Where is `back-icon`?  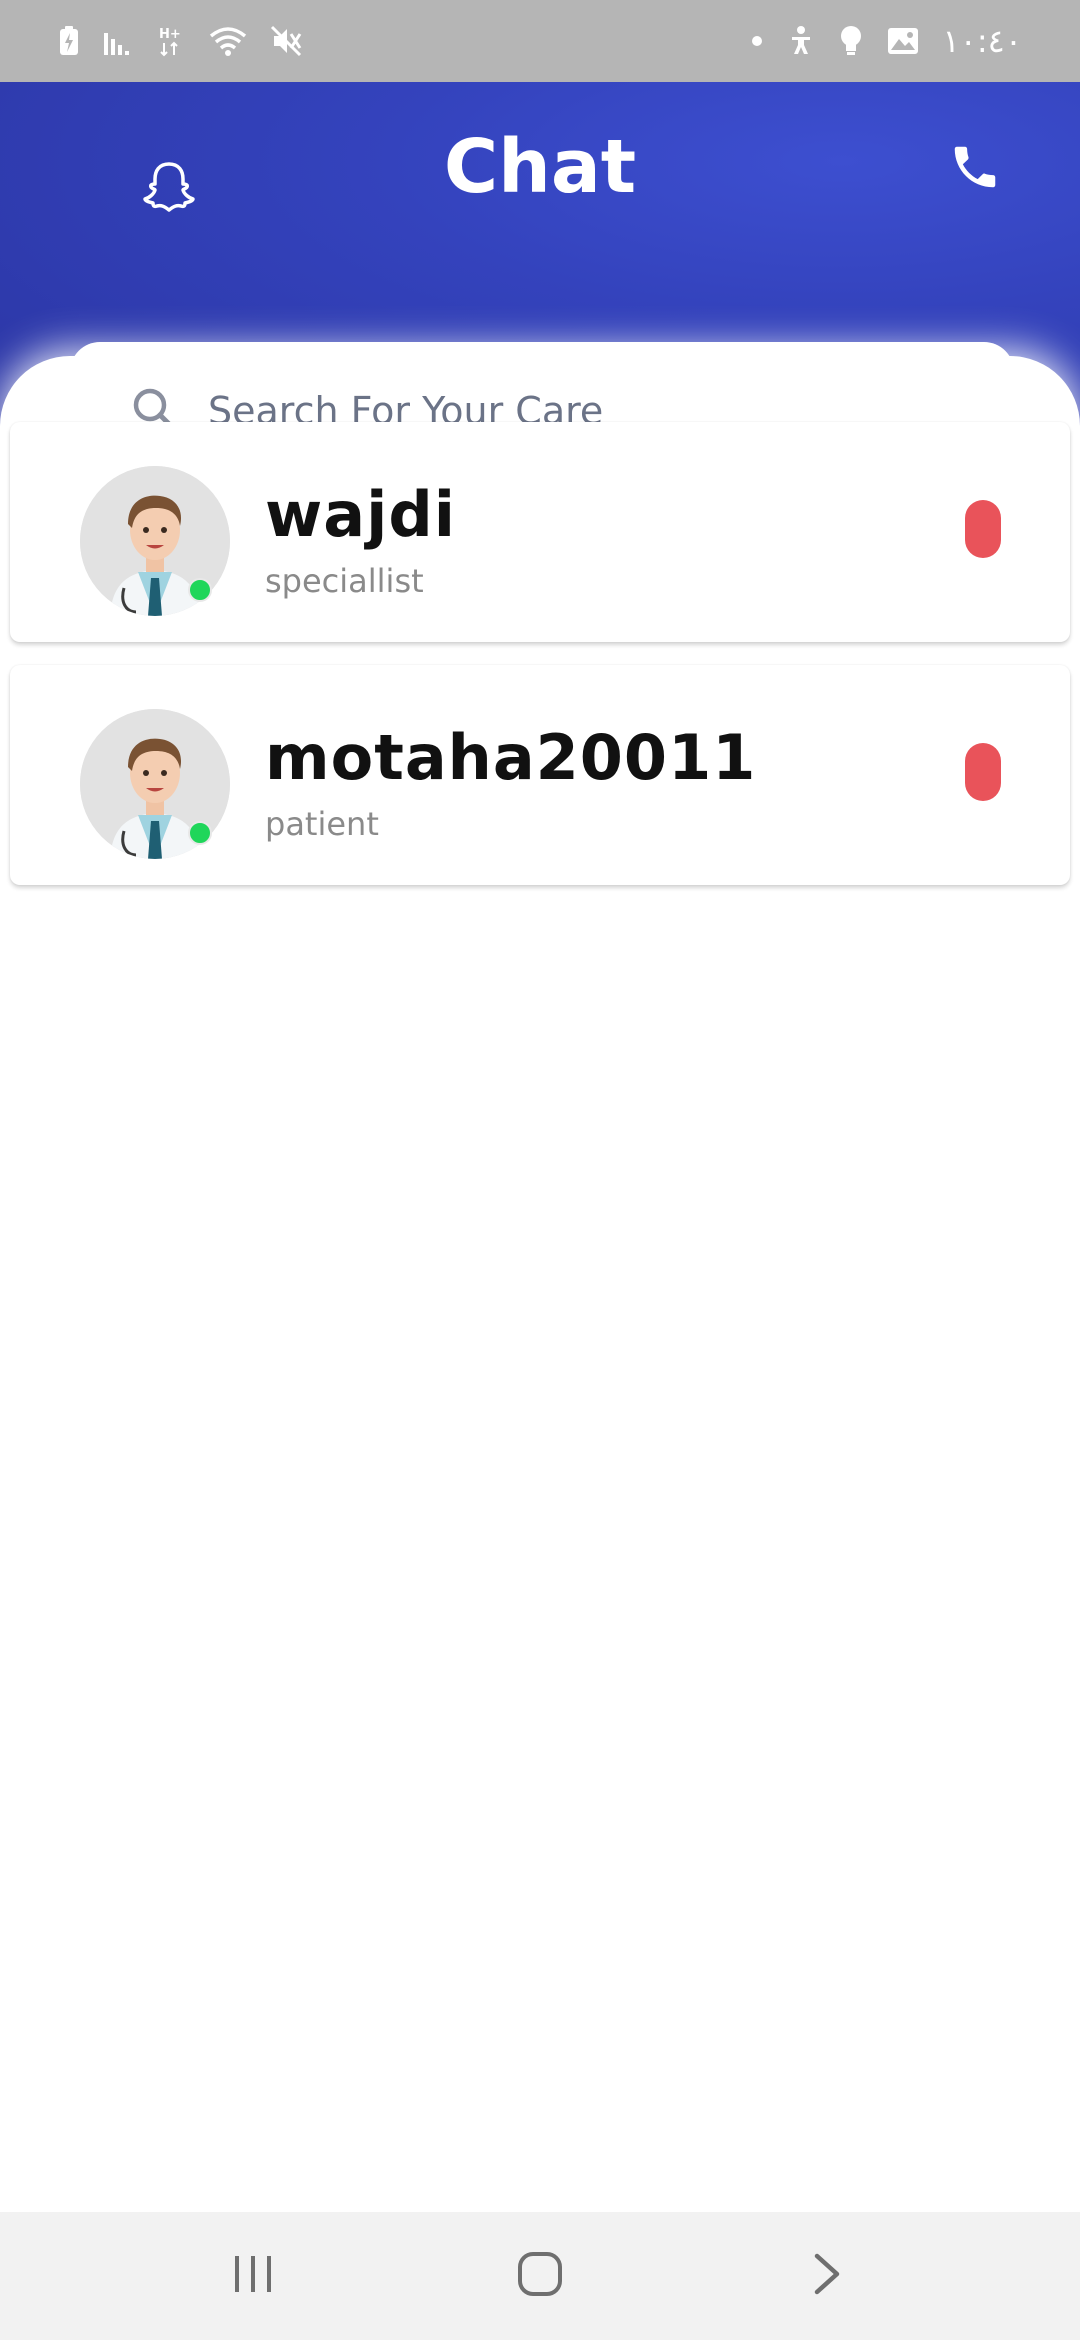 back-icon is located at coordinates (827, 2276).